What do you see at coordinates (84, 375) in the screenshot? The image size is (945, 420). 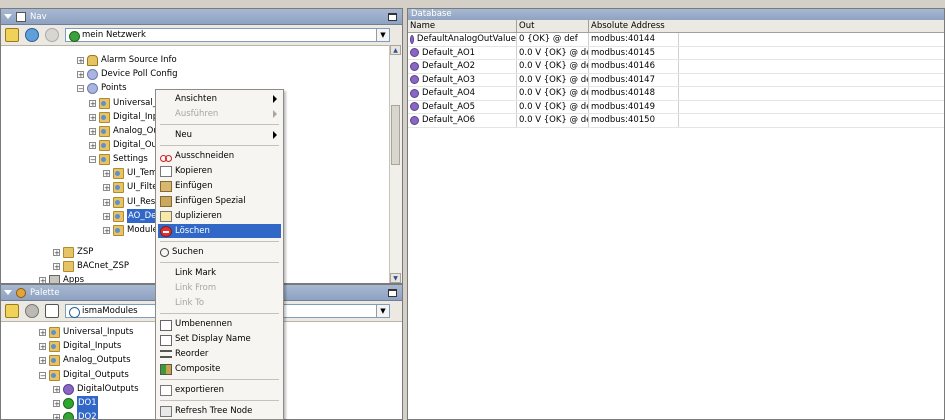 I see `tree-item: − Digital_Outputs` at bounding box center [84, 375].